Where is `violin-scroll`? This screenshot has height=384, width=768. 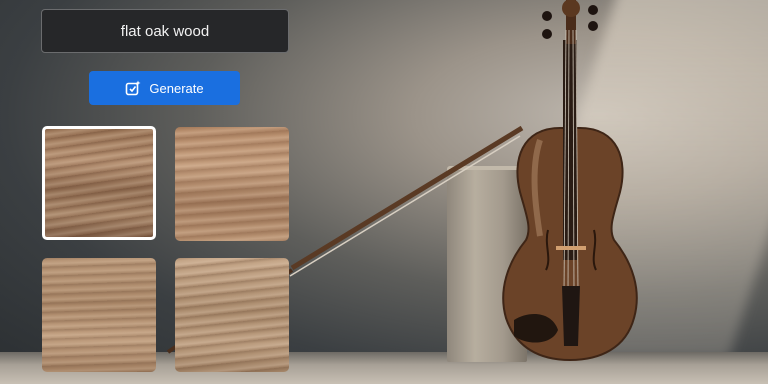
violin-scroll is located at coordinates (571, 8).